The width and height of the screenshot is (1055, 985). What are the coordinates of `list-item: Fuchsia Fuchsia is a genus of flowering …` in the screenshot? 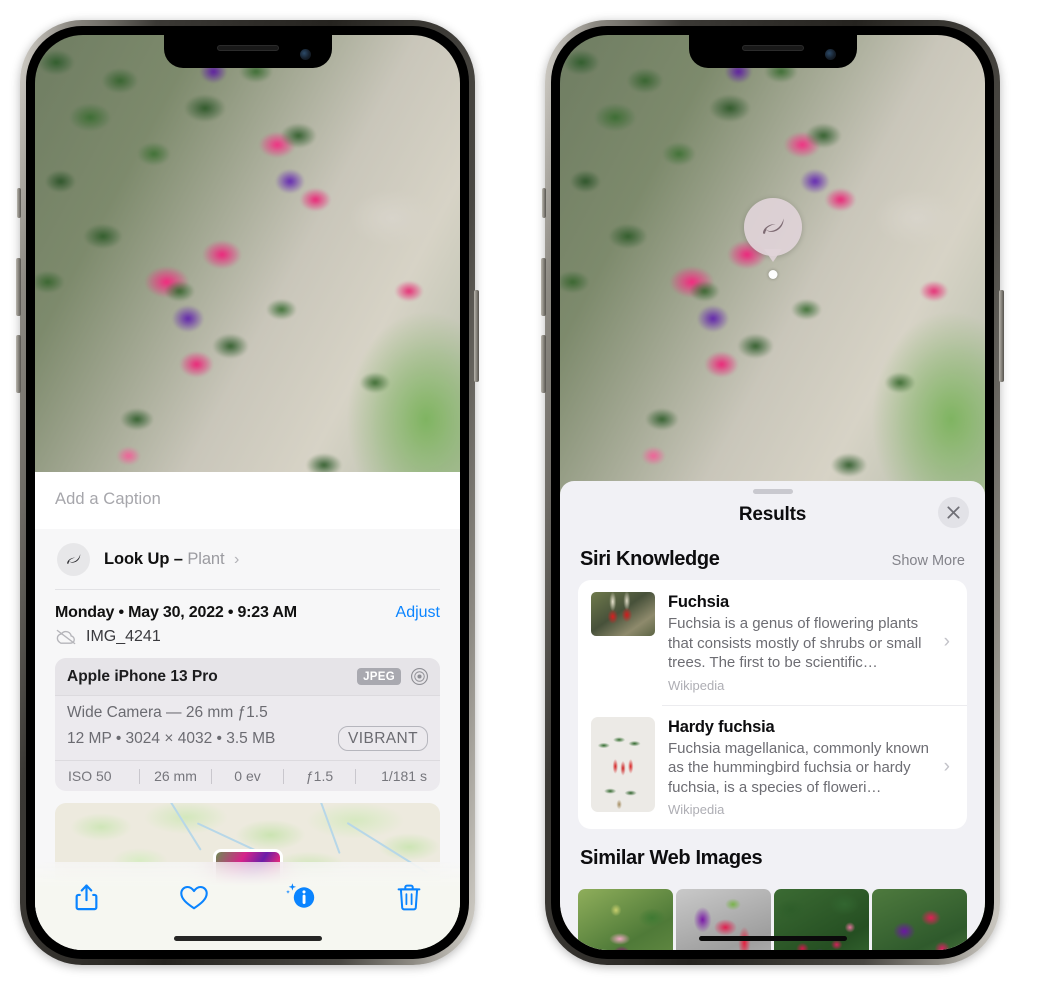 It's located at (772, 642).